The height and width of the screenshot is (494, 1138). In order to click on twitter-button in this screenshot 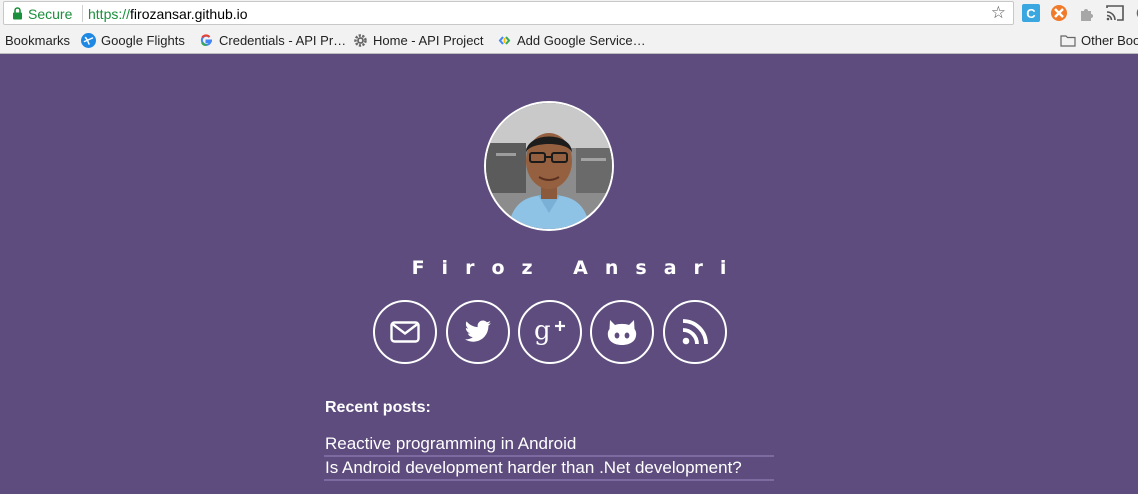, I will do `click(478, 332)`.